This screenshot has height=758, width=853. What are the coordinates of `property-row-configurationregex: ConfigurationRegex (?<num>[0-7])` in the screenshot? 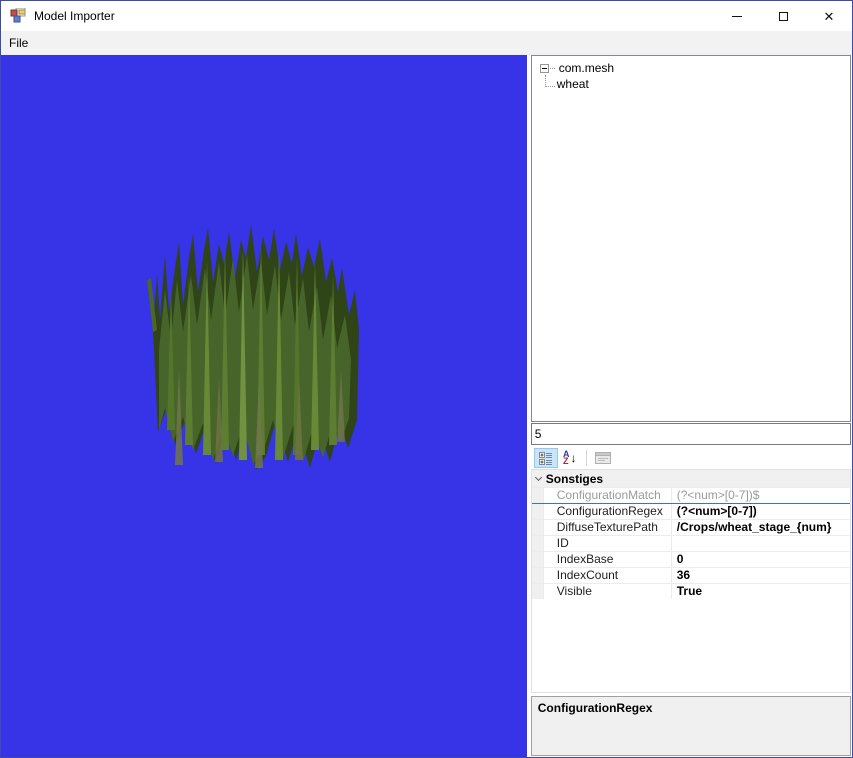 It's located at (690, 511).